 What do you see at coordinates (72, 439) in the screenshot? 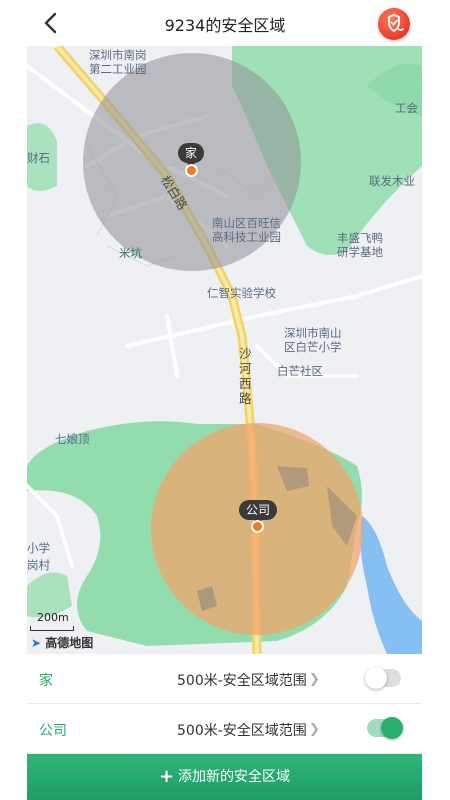
I see `map-label: 七娘顶` at bounding box center [72, 439].